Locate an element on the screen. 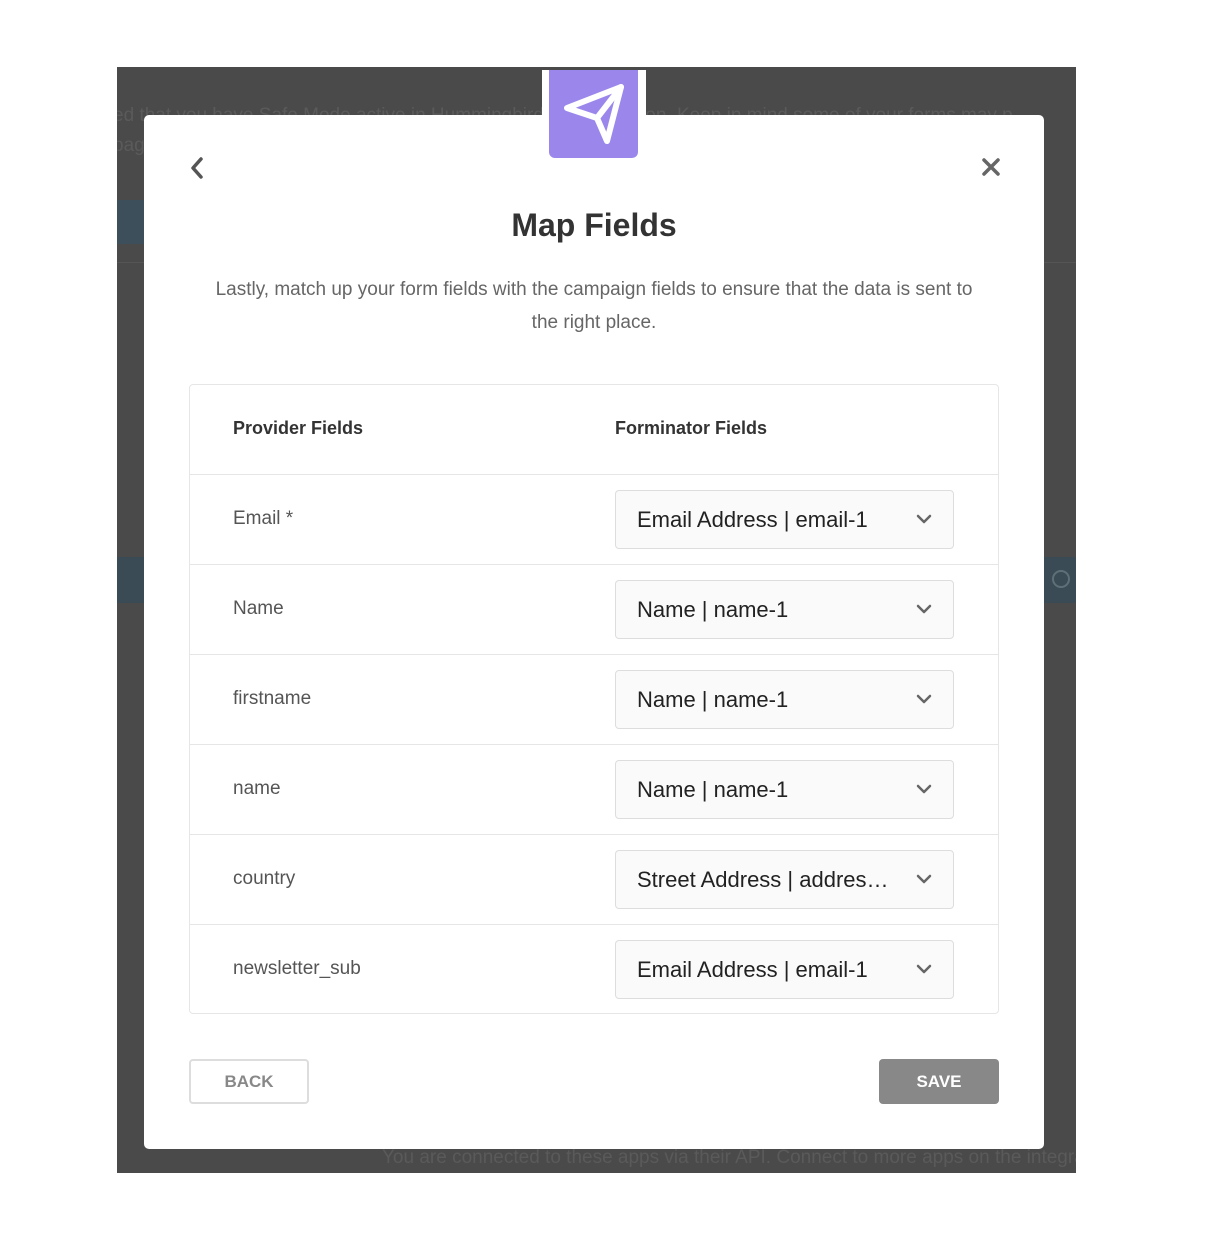 The image size is (1220, 1237). table-row: newsletter_sub Email Address | email-1 is located at coordinates (594, 970).